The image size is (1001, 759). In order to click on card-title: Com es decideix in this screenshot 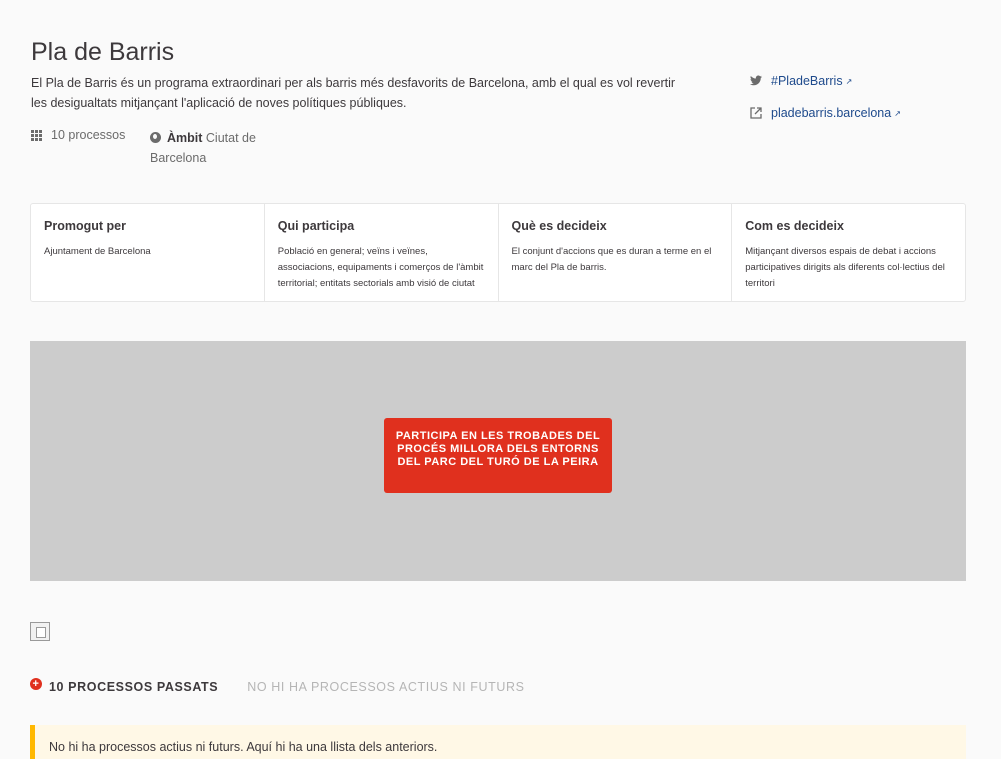, I will do `click(794, 226)`.